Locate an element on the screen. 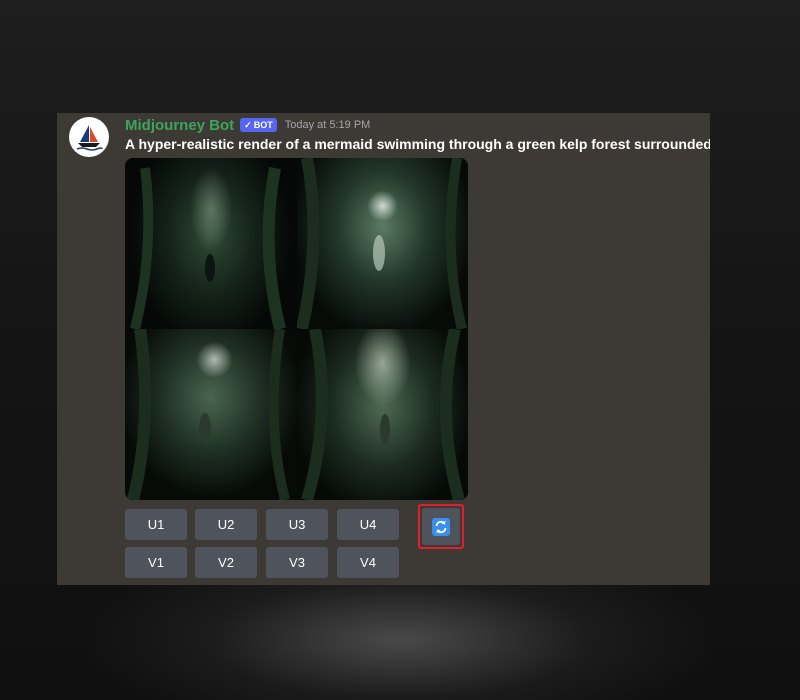 The width and height of the screenshot is (800, 700). upscale-button-2: U2 is located at coordinates (226, 524).